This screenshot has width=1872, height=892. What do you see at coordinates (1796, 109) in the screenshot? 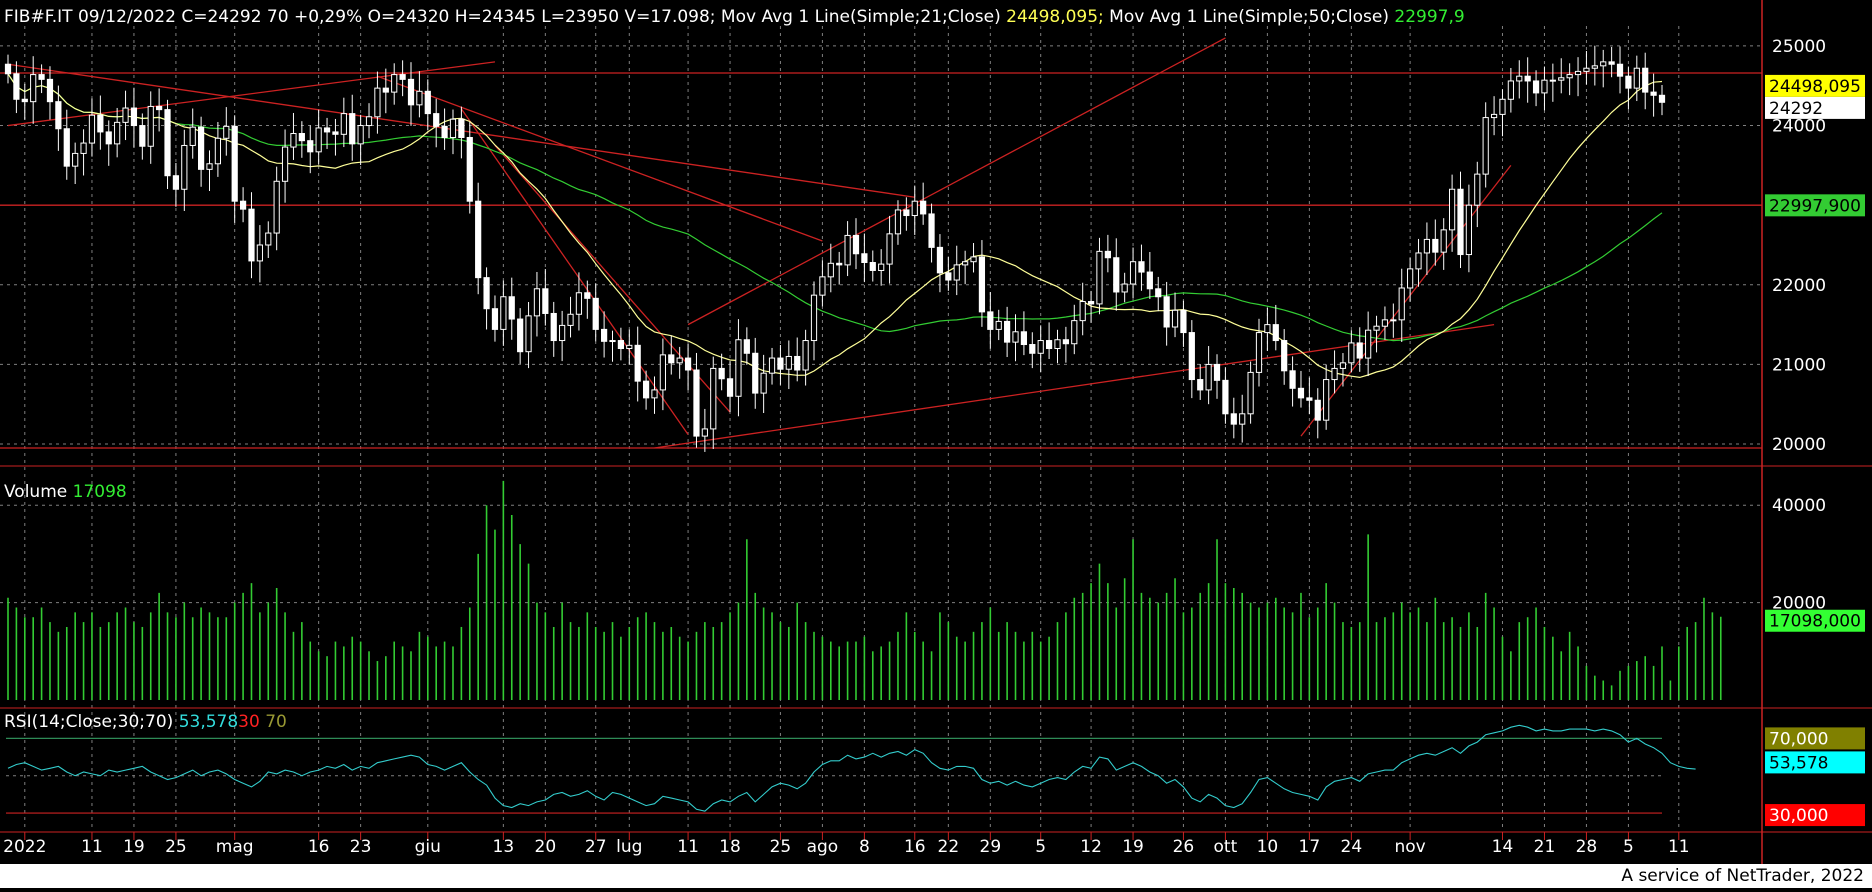
I see `price-badge: 24292` at bounding box center [1796, 109].